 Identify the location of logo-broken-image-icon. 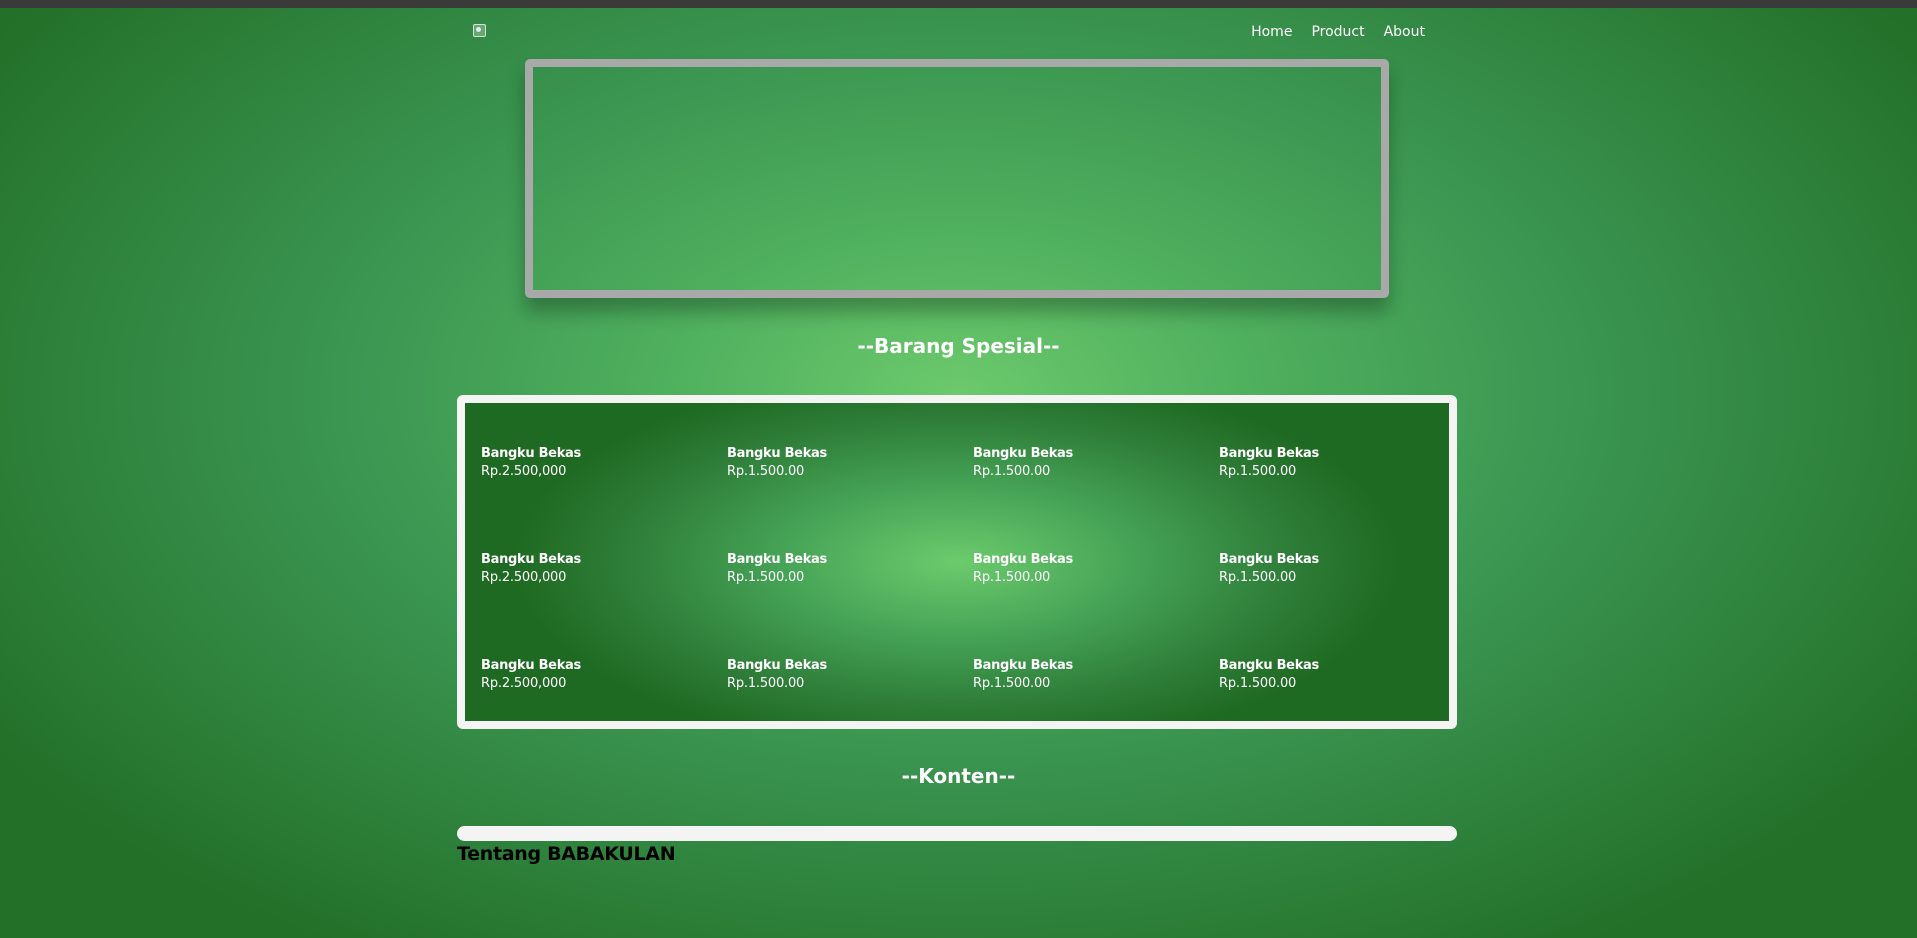
(479, 30).